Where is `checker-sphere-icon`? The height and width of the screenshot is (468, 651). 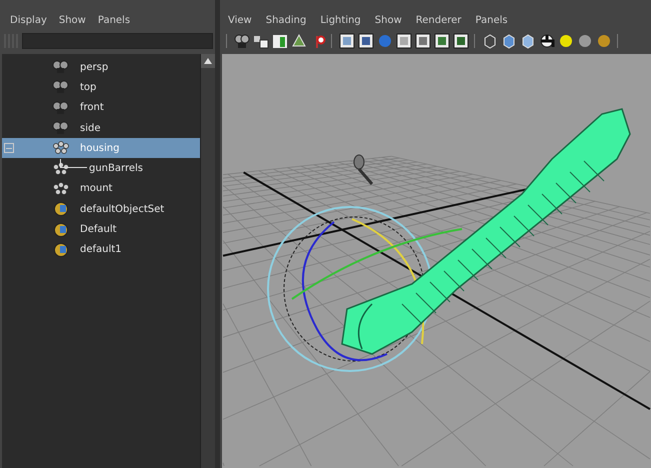 checker-sphere-icon is located at coordinates (547, 41).